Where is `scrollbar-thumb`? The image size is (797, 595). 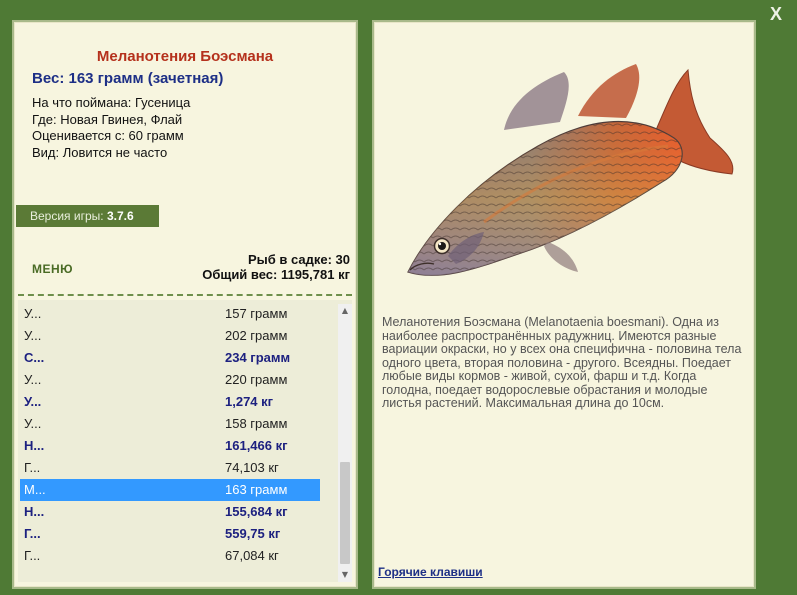
scrollbar-thumb is located at coordinates (345, 513).